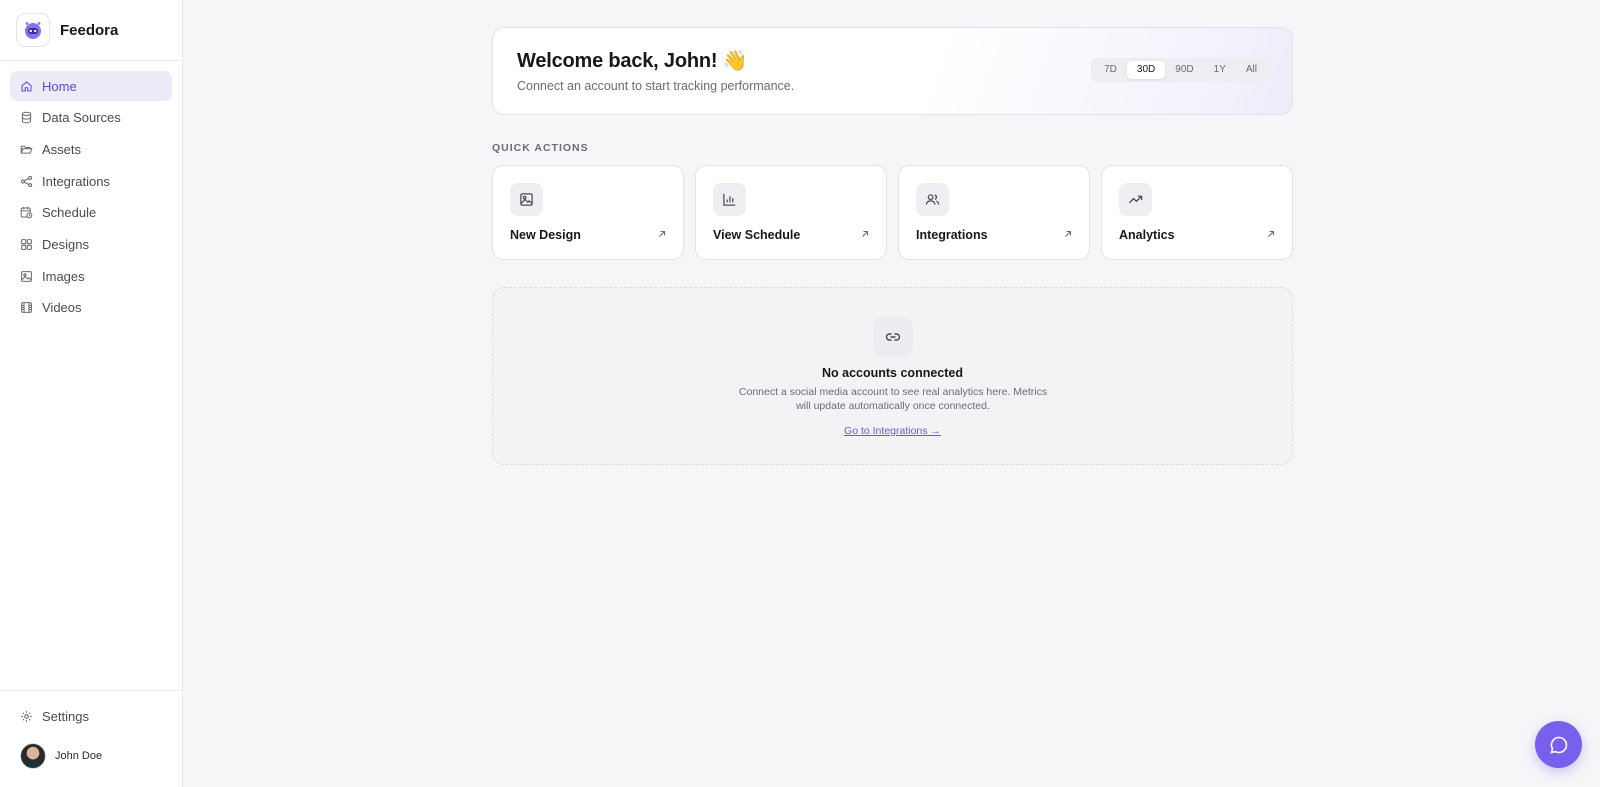 The height and width of the screenshot is (787, 1600). I want to click on sidebar-item-videos: Videos, so click(91, 308).